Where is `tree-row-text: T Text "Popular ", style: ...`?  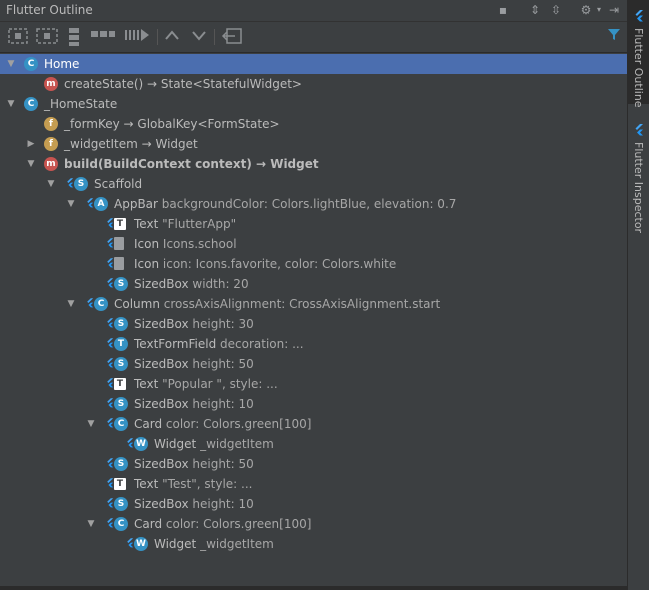
tree-row-text: T Text "Popular ", style: ... is located at coordinates (313, 384).